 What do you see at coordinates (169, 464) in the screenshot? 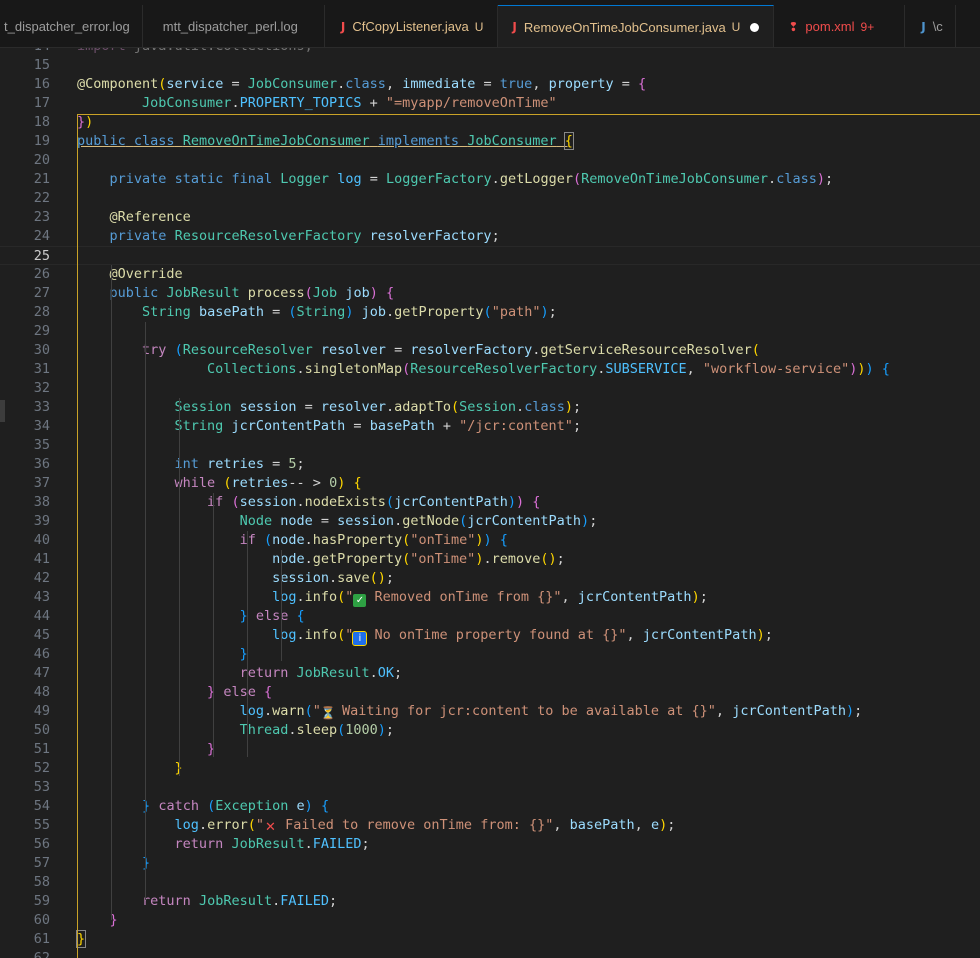
I see `code-line: 36 int retries = 5;` at bounding box center [169, 464].